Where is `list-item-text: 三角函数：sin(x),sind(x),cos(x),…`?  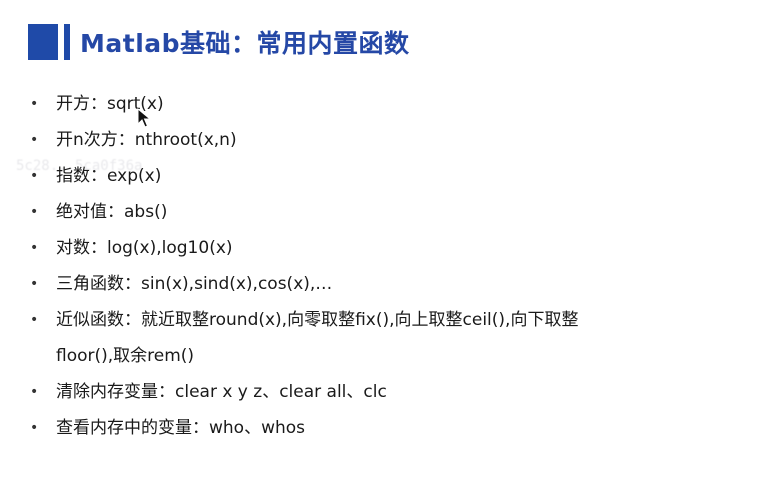
list-item-text: 三角函数：sin(x),sind(x),cos(x),… is located at coordinates (194, 284).